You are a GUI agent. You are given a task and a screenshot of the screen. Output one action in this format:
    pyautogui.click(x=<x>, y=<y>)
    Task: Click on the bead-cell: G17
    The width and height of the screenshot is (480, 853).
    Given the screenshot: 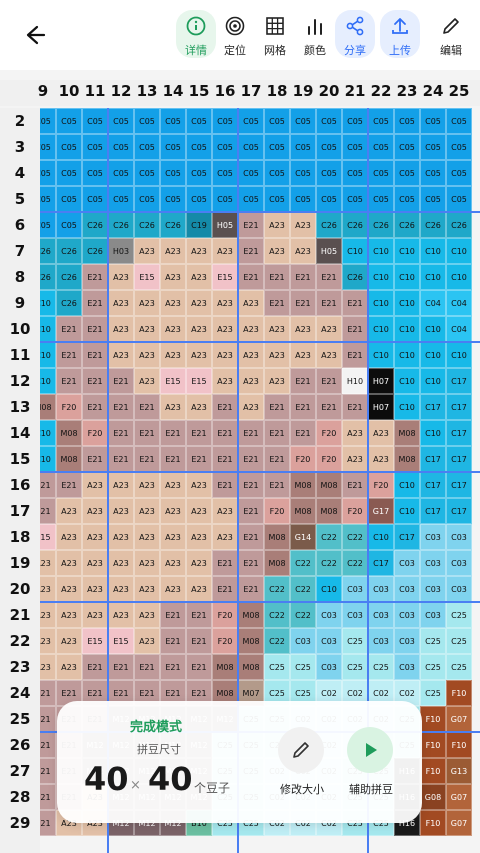 What is the action you would take?
    pyautogui.click(x=381, y=511)
    